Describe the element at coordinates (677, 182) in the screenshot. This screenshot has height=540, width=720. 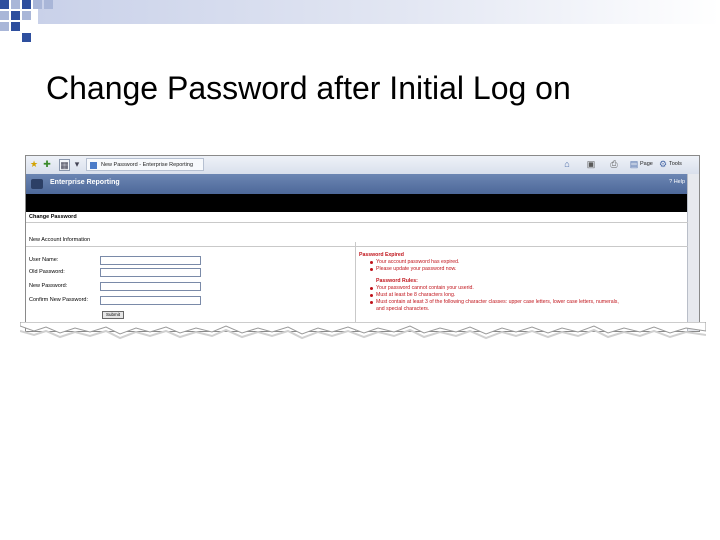
I see `help-link: ? Help` at that location.